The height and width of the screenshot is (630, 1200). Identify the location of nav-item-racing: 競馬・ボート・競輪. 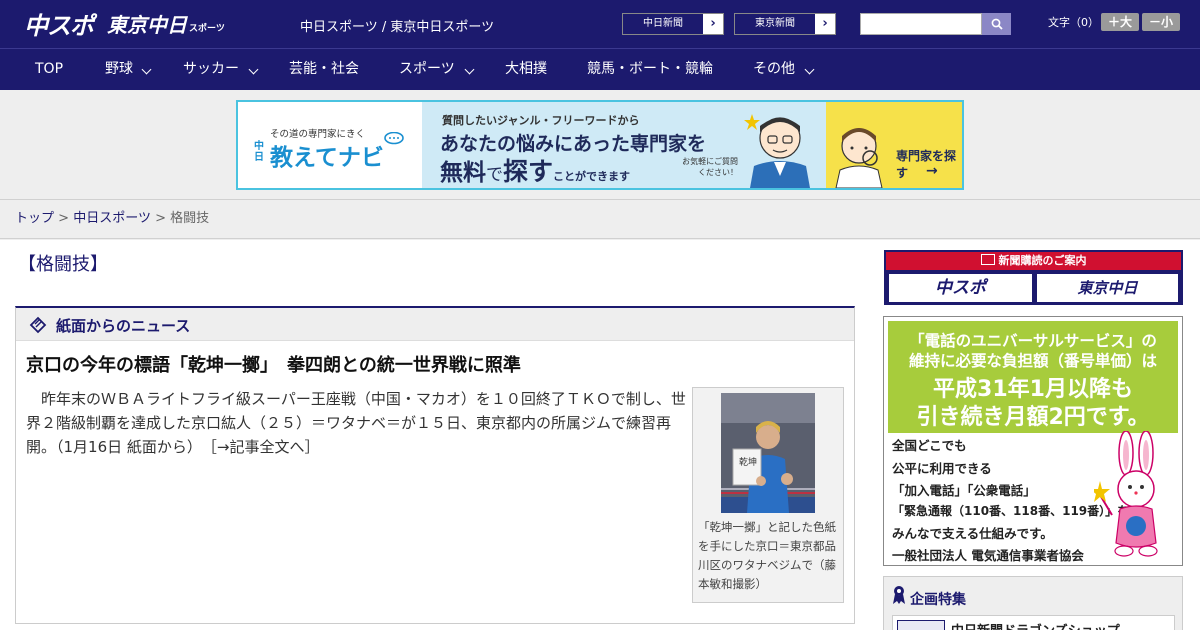
(650, 69).